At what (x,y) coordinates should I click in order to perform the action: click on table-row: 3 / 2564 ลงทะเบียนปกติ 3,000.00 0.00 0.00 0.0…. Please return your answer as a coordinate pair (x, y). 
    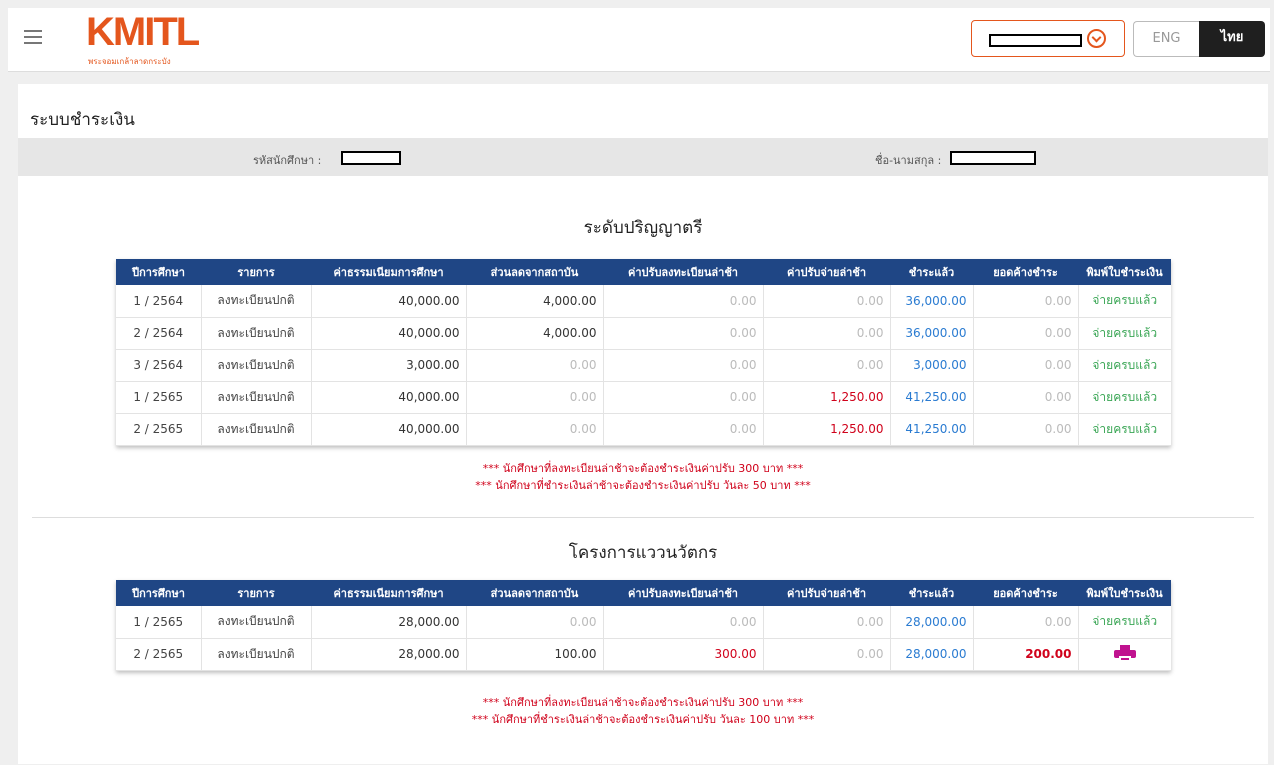
    Looking at the image, I should click on (643, 365).